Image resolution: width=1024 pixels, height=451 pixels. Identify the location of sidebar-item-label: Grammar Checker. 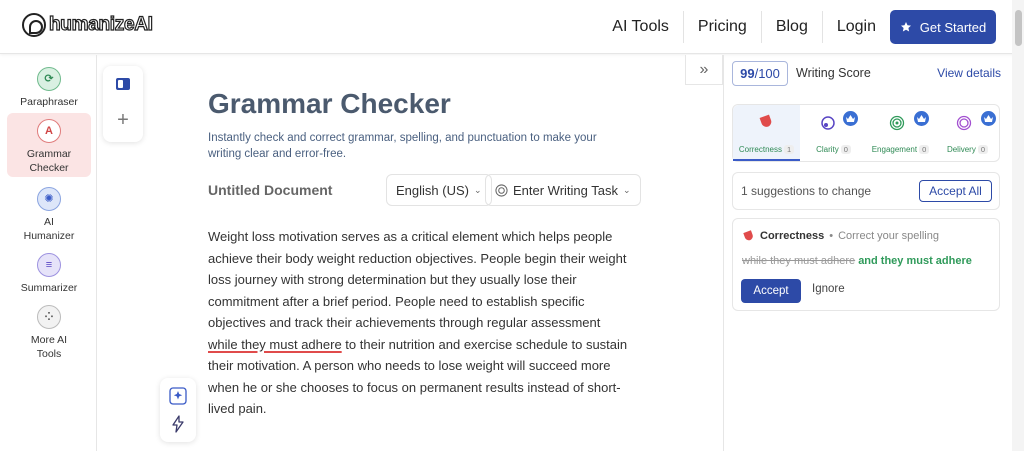
(49, 161).